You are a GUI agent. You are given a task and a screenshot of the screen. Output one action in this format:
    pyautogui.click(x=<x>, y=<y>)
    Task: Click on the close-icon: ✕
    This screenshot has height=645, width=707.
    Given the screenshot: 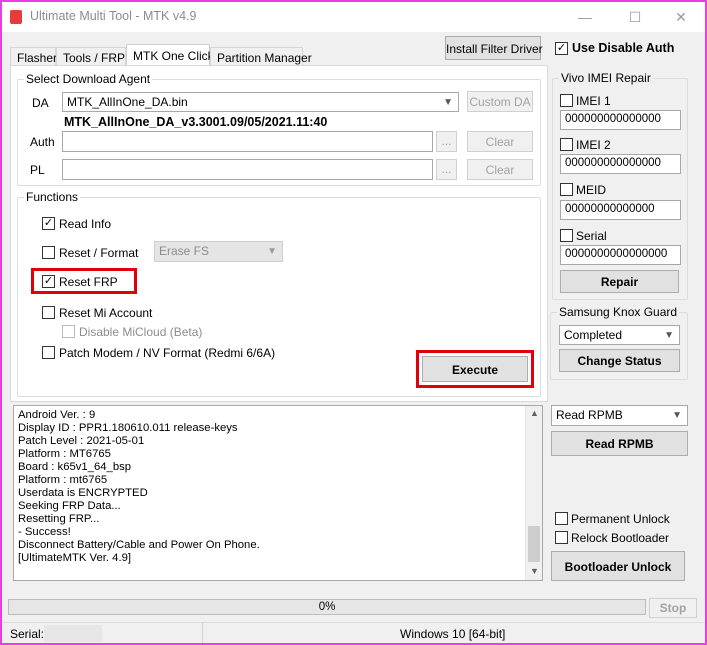 What is the action you would take?
    pyautogui.click(x=681, y=17)
    